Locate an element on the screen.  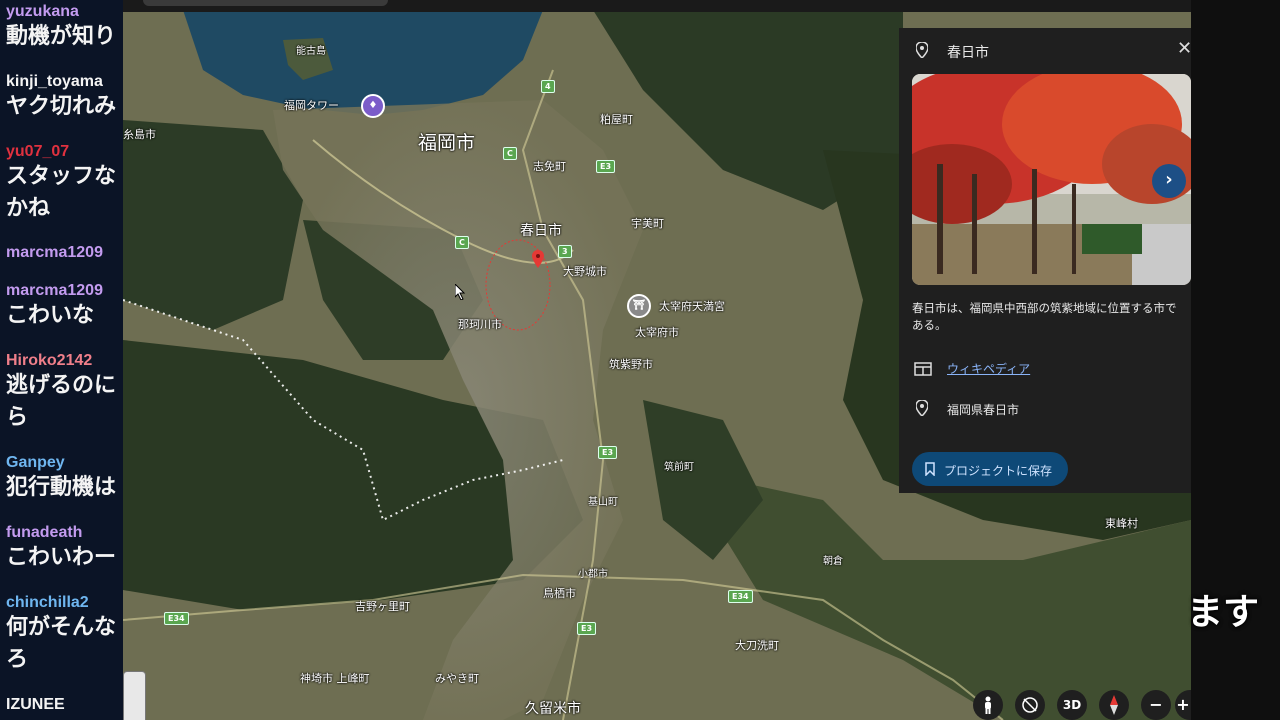
map-label-ogori: 小郡市 is located at coordinates (593, 574).